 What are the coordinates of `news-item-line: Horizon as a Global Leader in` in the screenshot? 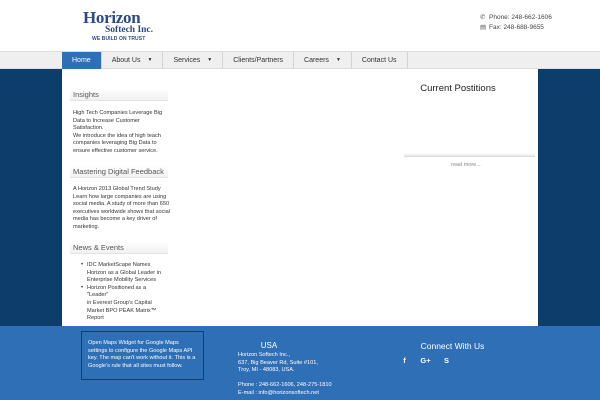 It's located at (124, 272).